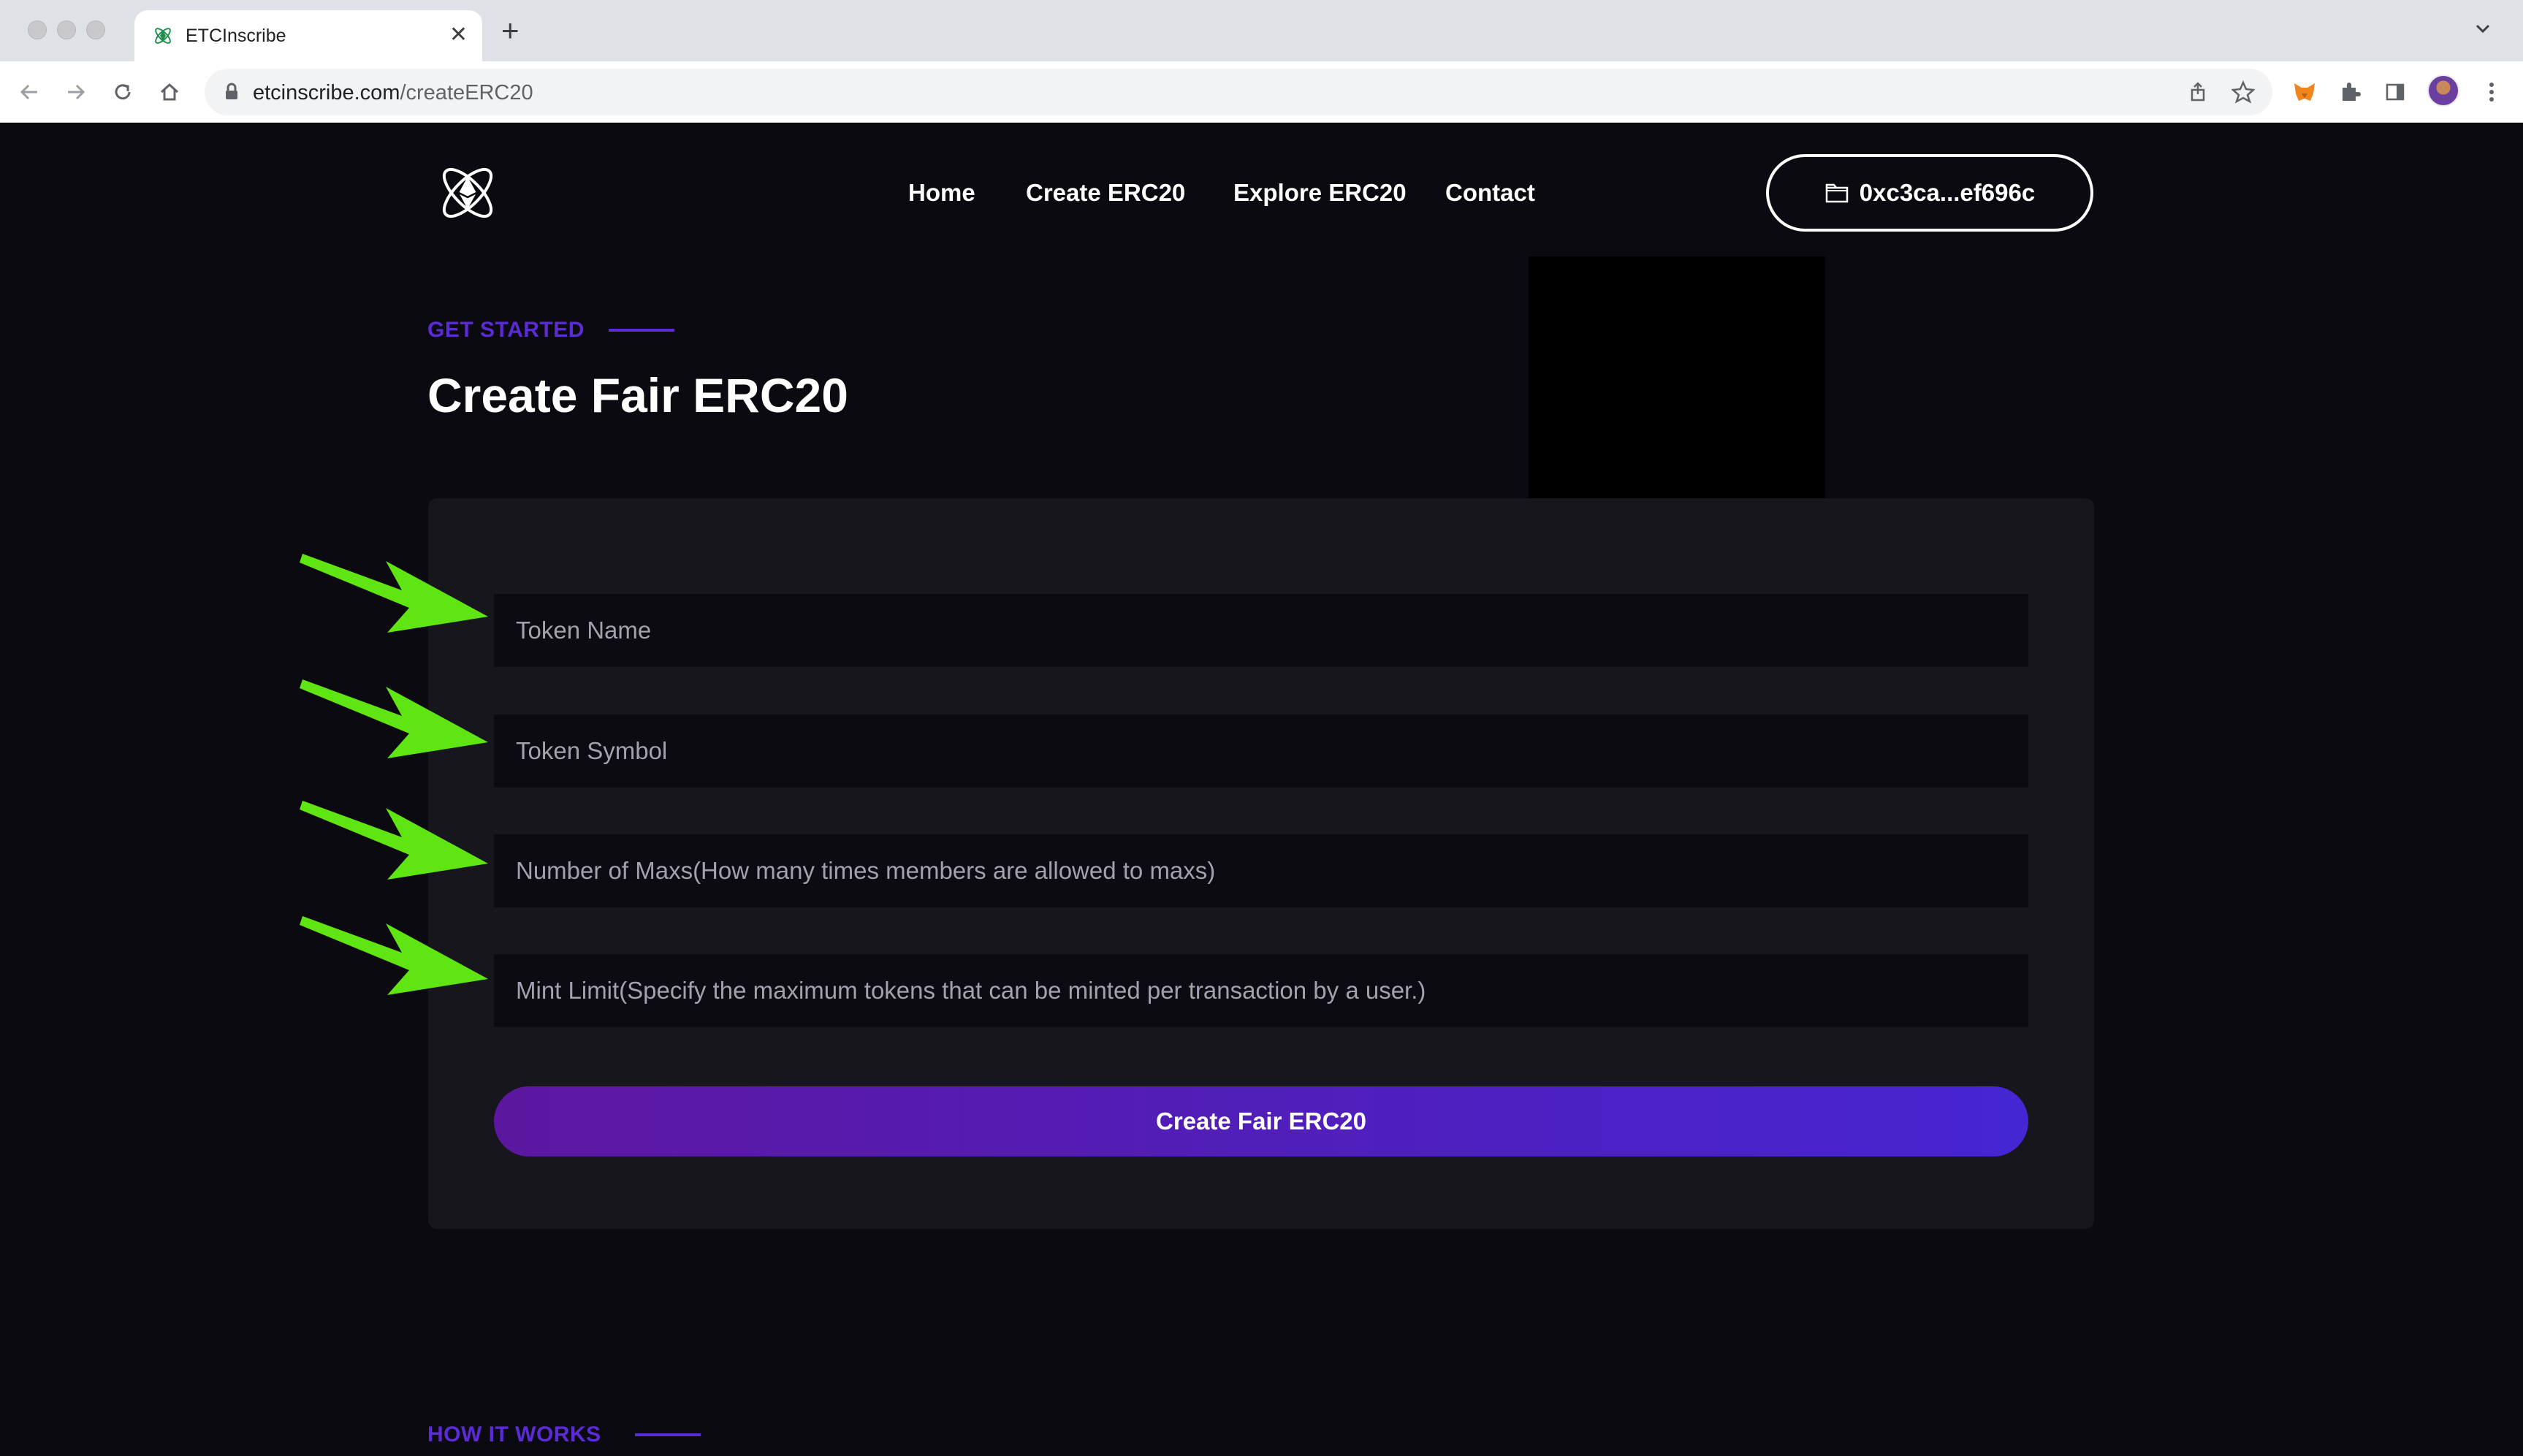  Describe the element at coordinates (2443, 91) in the screenshot. I see `profile-avatar` at that location.